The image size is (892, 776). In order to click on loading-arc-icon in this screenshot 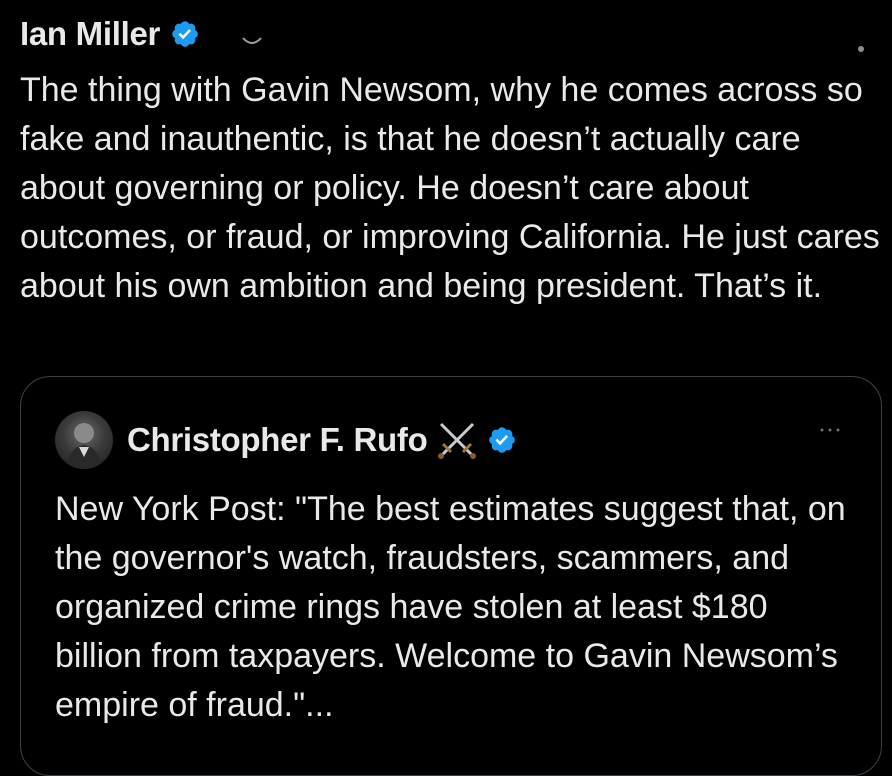, I will do `click(252, 40)`.